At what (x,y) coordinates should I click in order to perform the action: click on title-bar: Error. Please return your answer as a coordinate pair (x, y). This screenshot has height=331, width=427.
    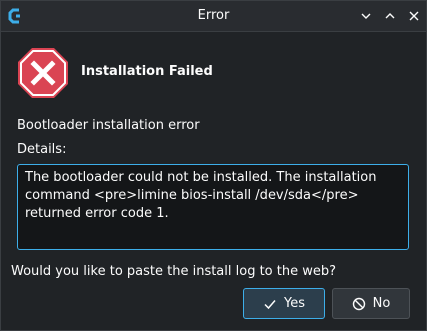
    Looking at the image, I should click on (213, 16).